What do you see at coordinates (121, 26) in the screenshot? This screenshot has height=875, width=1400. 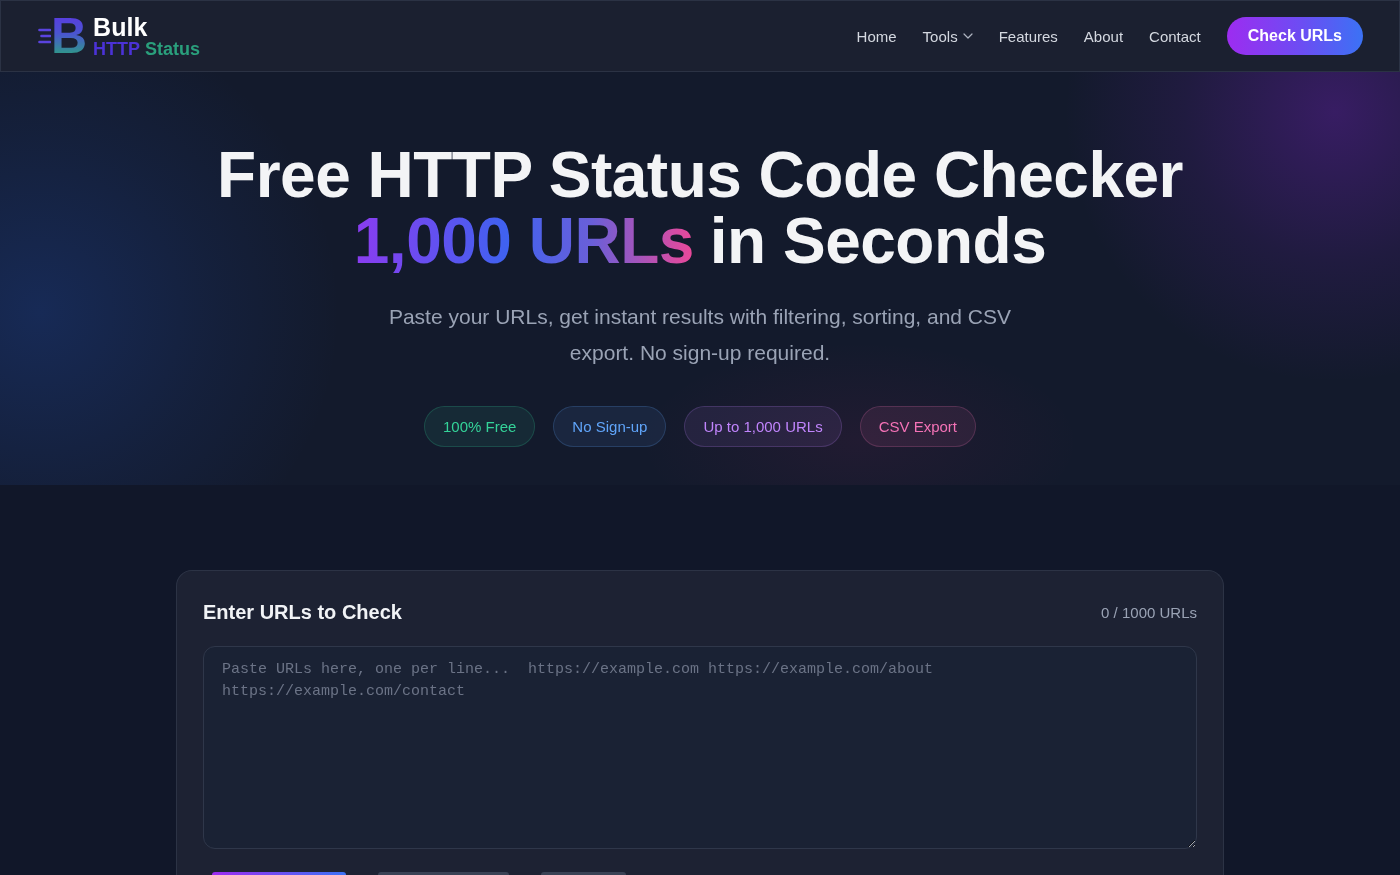 I see `logo-title: Bulk` at bounding box center [121, 26].